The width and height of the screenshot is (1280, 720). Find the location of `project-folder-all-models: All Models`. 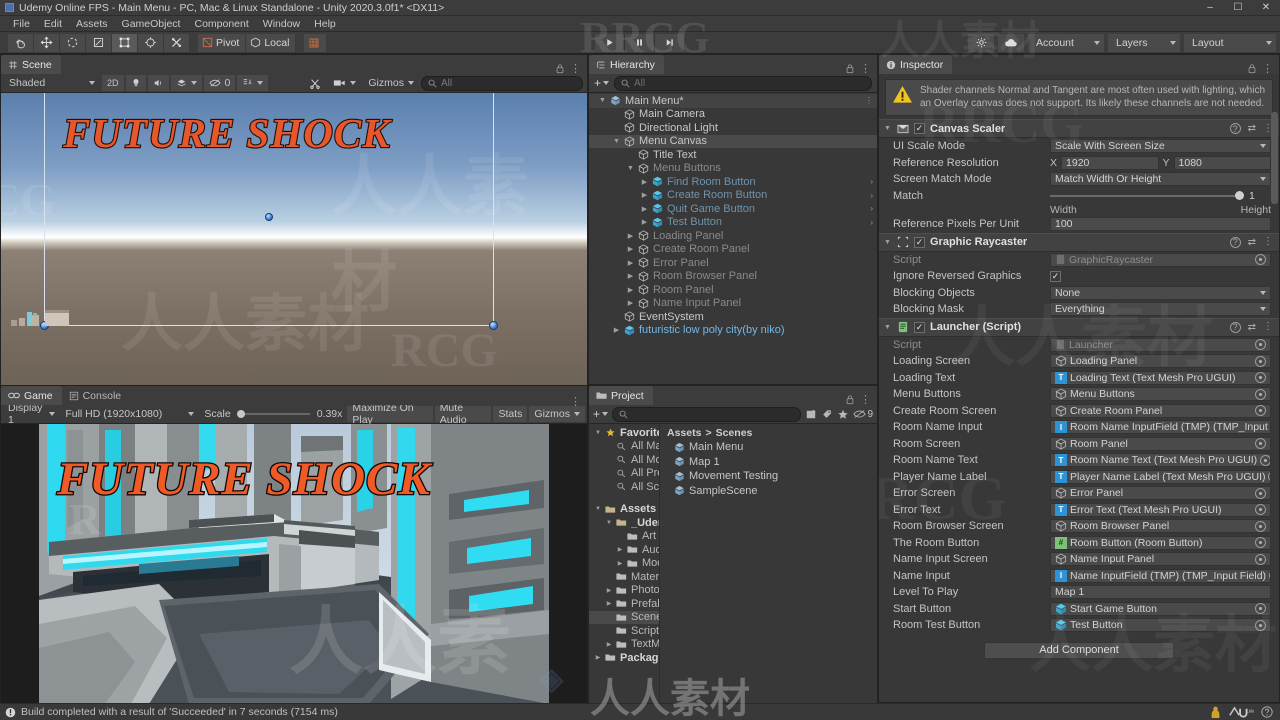

project-folder-all-models: All Models is located at coordinates (624, 460).